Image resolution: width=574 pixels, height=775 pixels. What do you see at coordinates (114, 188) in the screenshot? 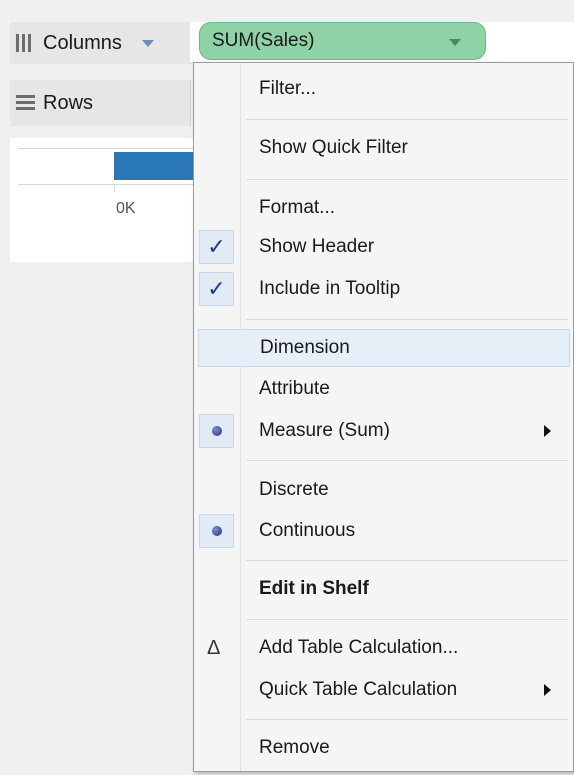
I see `axis-tick` at bounding box center [114, 188].